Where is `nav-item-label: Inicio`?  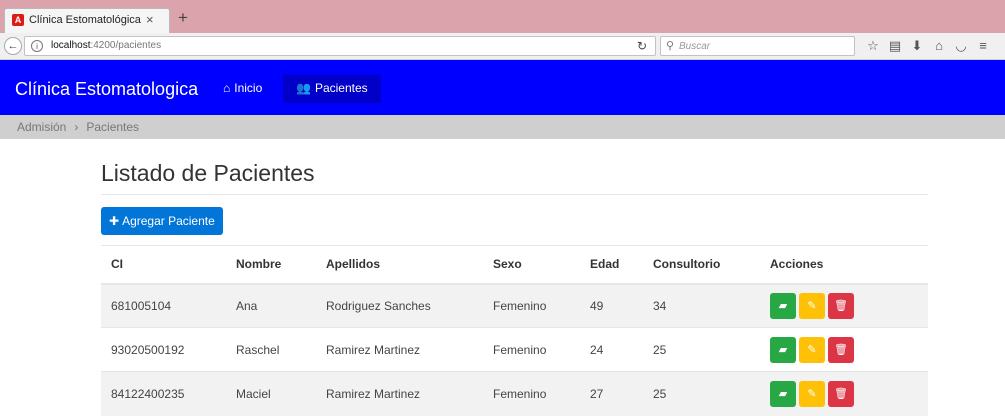
nav-item-label: Inicio is located at coordinates (248, 88).